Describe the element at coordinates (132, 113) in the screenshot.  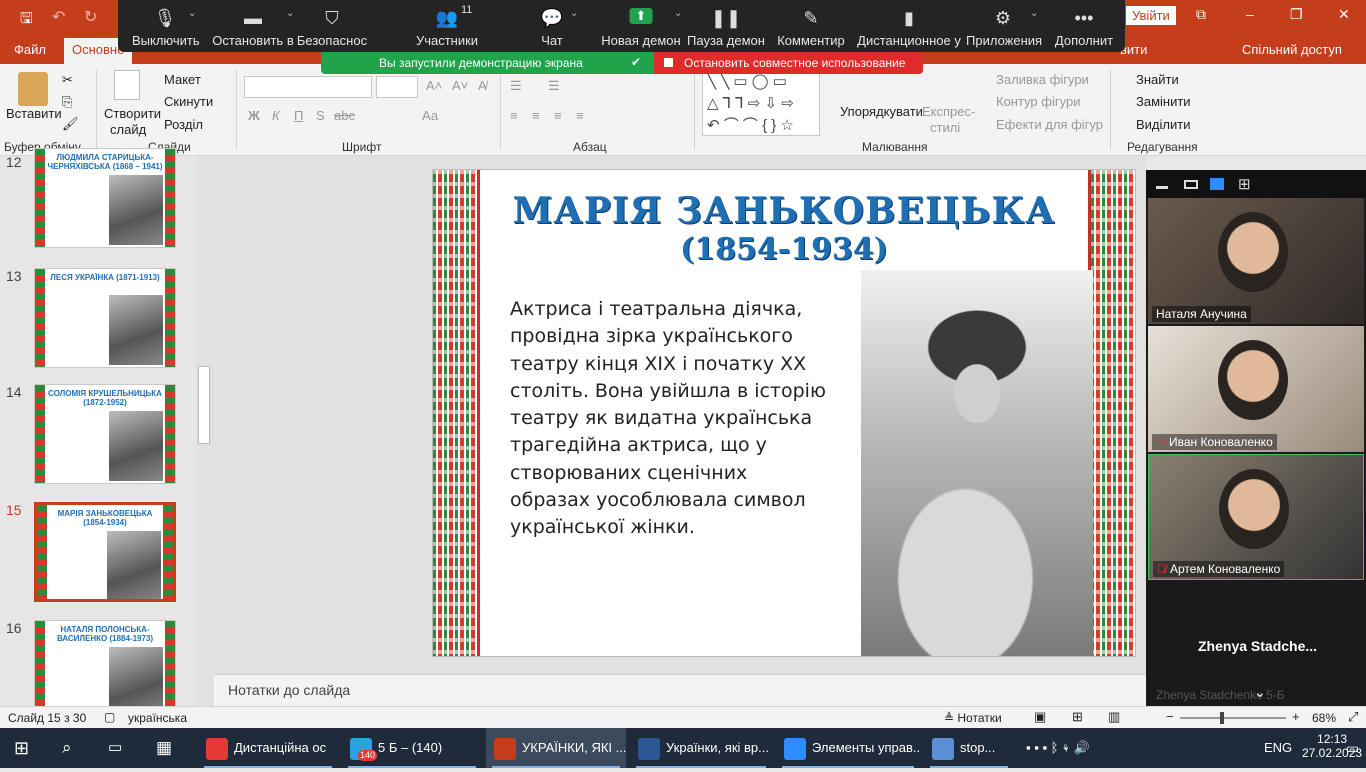
I see `new-slide-button: Створити` at that location.